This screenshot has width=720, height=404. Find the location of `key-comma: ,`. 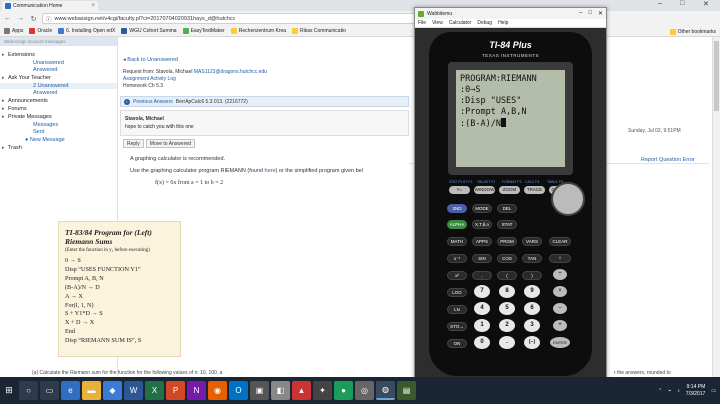

key-comma: , is located at coordinates (482, 275).